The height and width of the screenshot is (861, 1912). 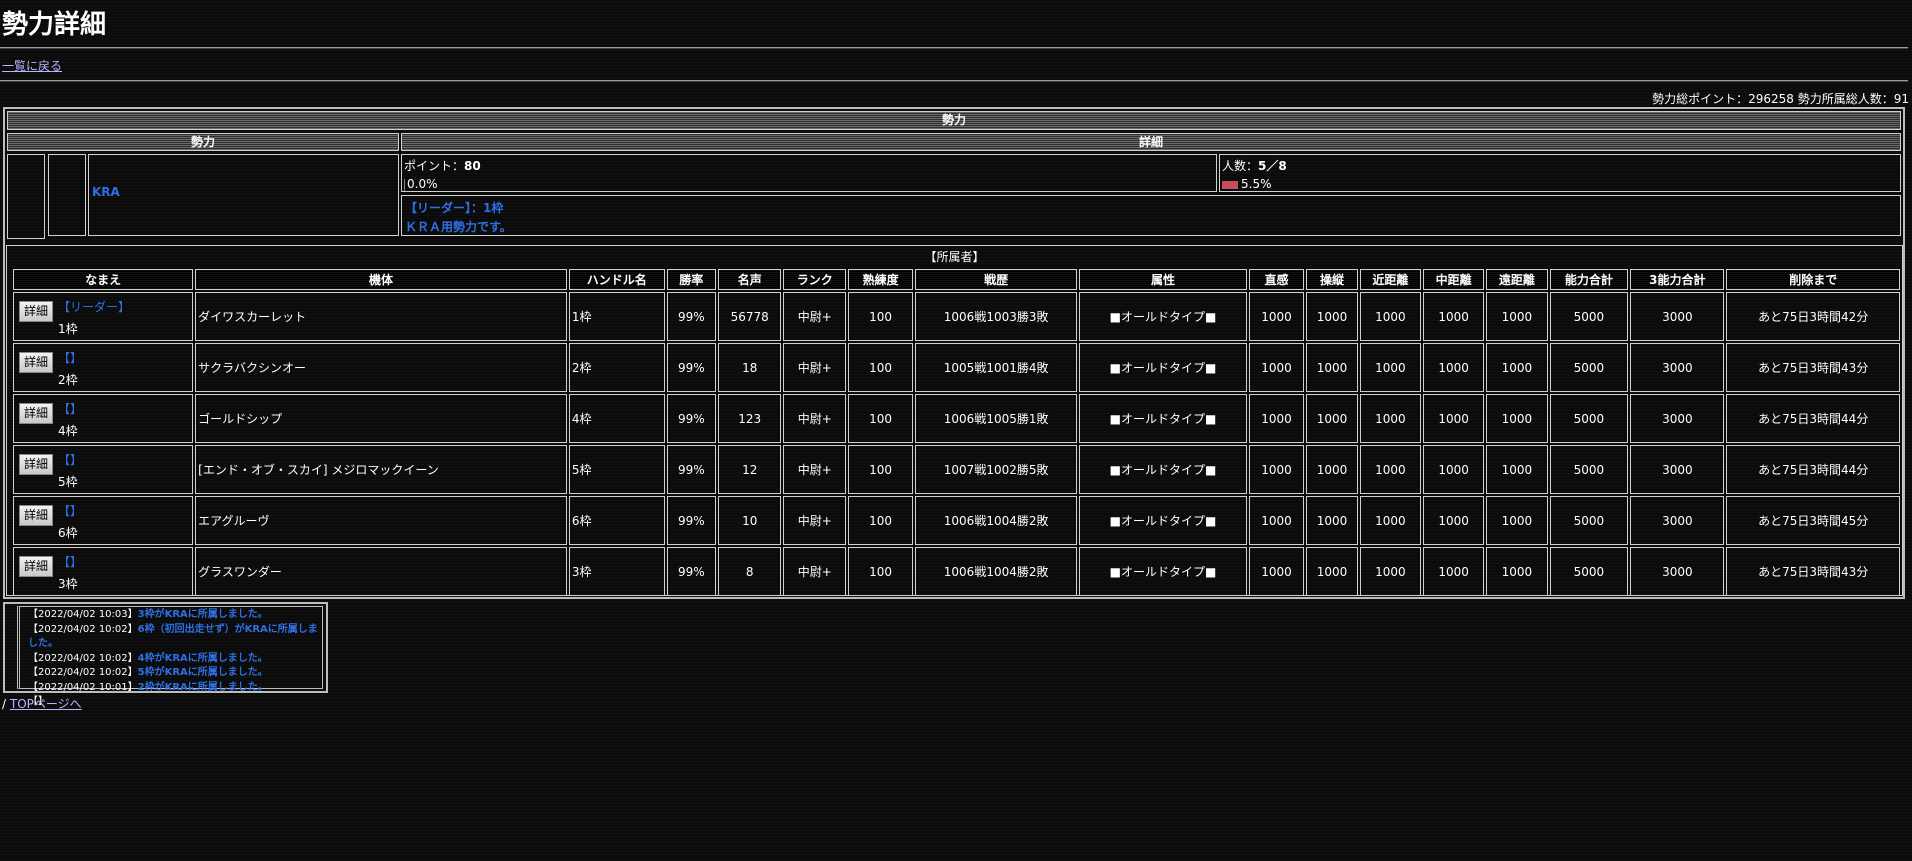 I want to click on member-fame: 56778, so click(x=750, y=316).